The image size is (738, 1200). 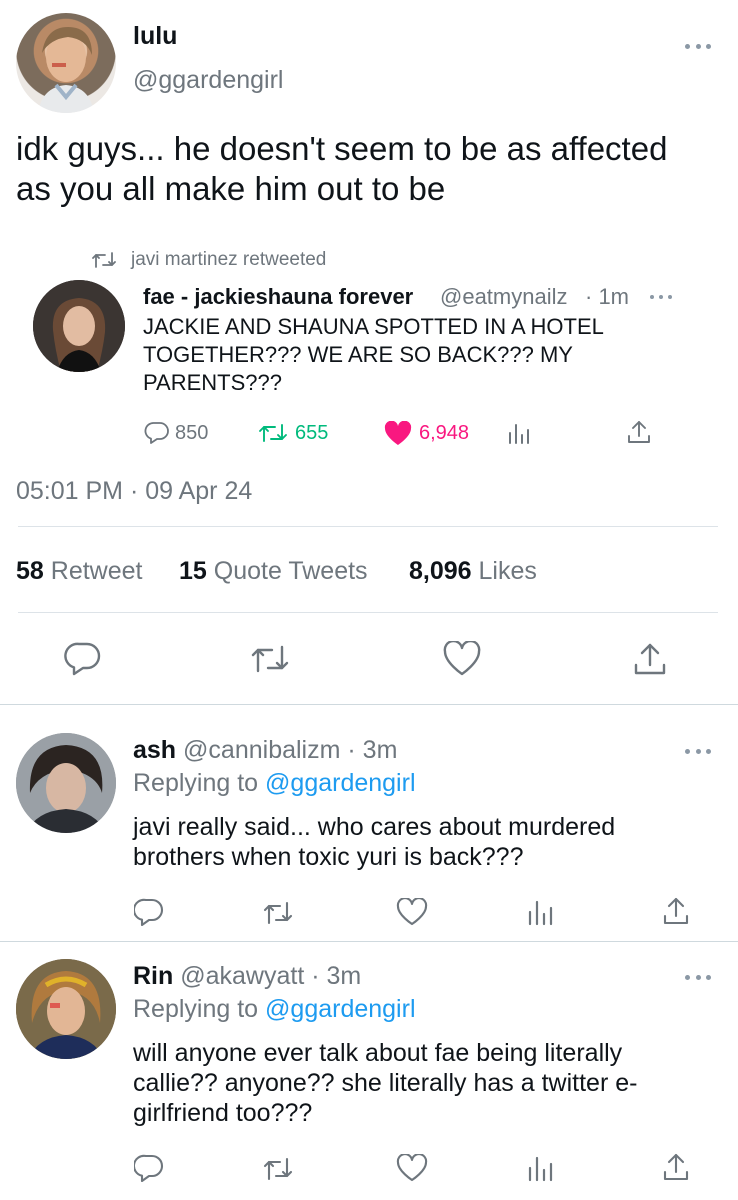 What do you see at coordinates (676, 1167) in the screenshot?
I see `reply2-share-icon` at bounding box center [676, 1167].